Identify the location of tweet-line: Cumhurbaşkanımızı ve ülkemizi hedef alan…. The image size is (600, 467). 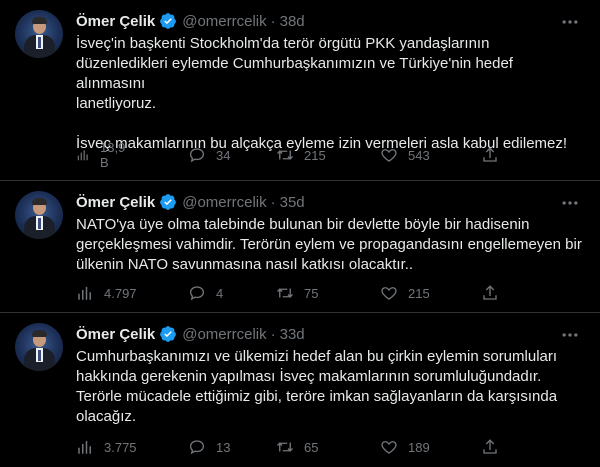
(317, 356).